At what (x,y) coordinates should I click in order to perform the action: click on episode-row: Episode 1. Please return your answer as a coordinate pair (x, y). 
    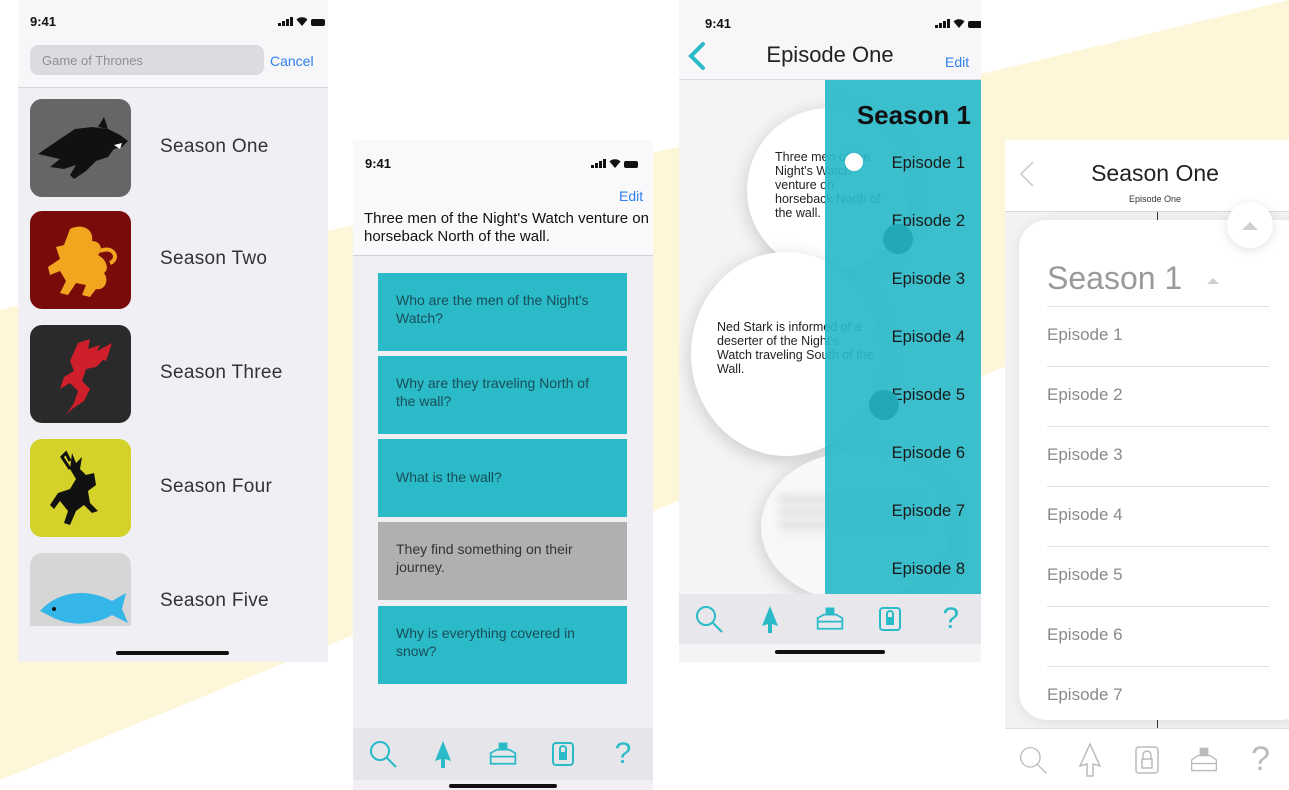
    Looking at the image, I should click on (1158, 337).